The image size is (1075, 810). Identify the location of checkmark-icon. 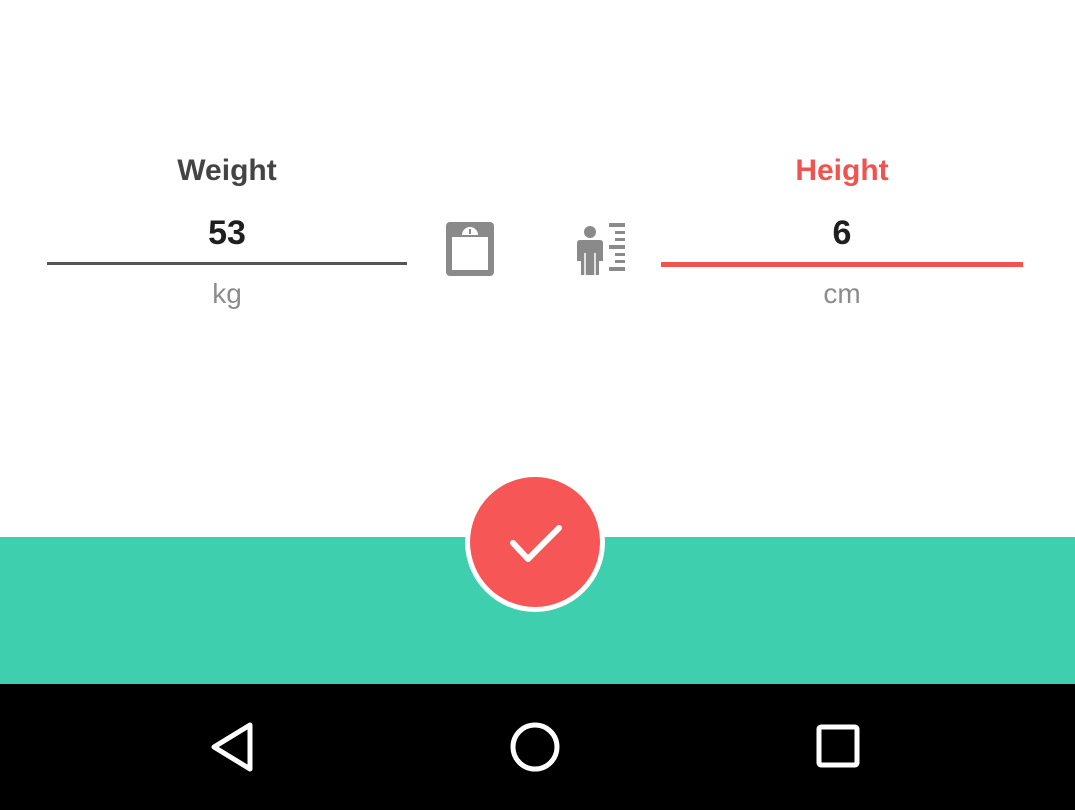
(536, 543).